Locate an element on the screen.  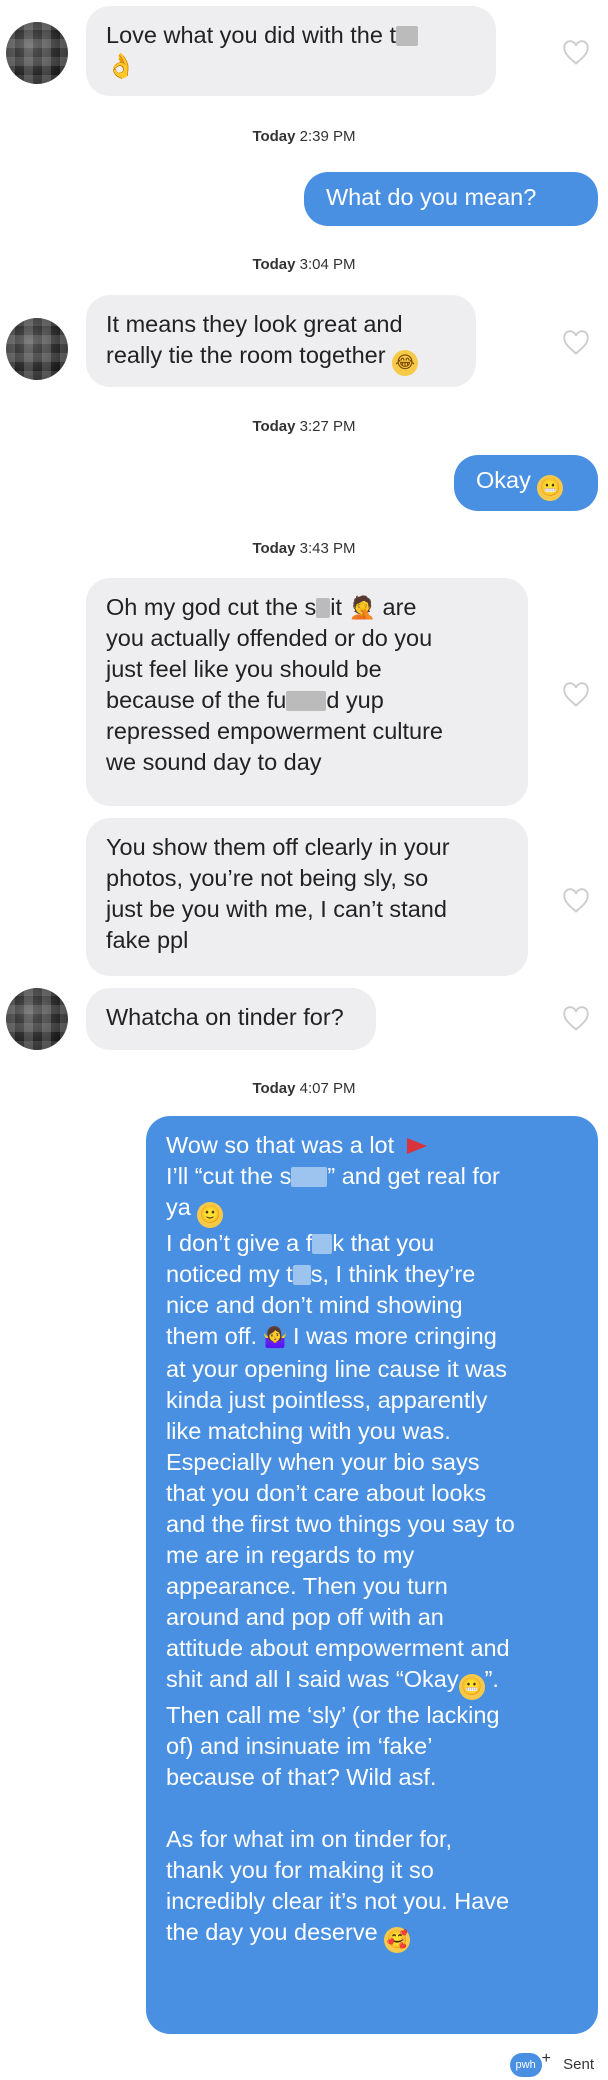
message-text: ” and get real for is located at coordinates (413, 1176).